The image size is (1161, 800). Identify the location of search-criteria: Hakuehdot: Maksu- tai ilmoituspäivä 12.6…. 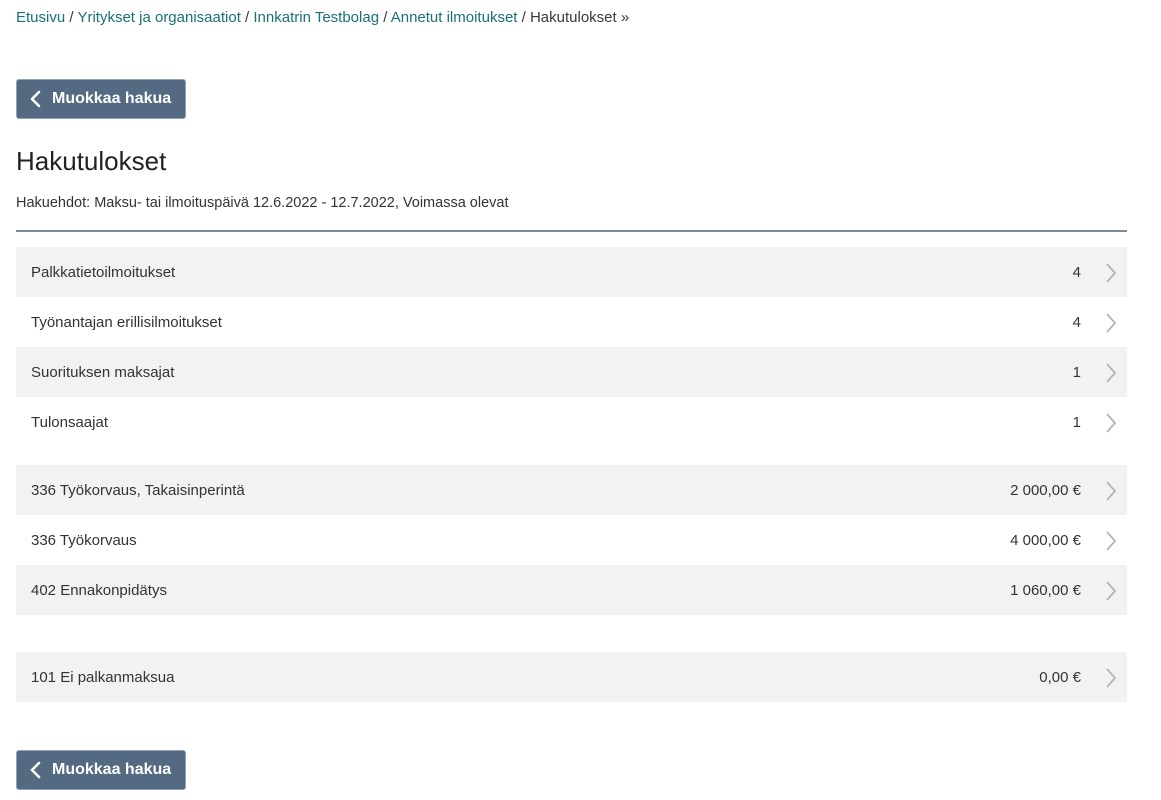
(262, 203).